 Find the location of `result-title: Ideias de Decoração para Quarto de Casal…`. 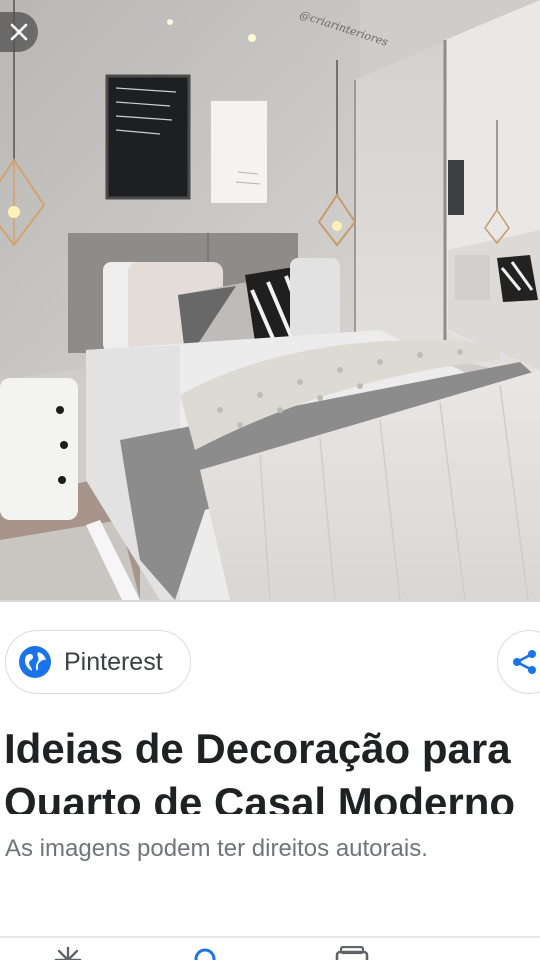

result-title: Ideias de Decoração para Quarto de Casal… is located at coordinates (272, 768).